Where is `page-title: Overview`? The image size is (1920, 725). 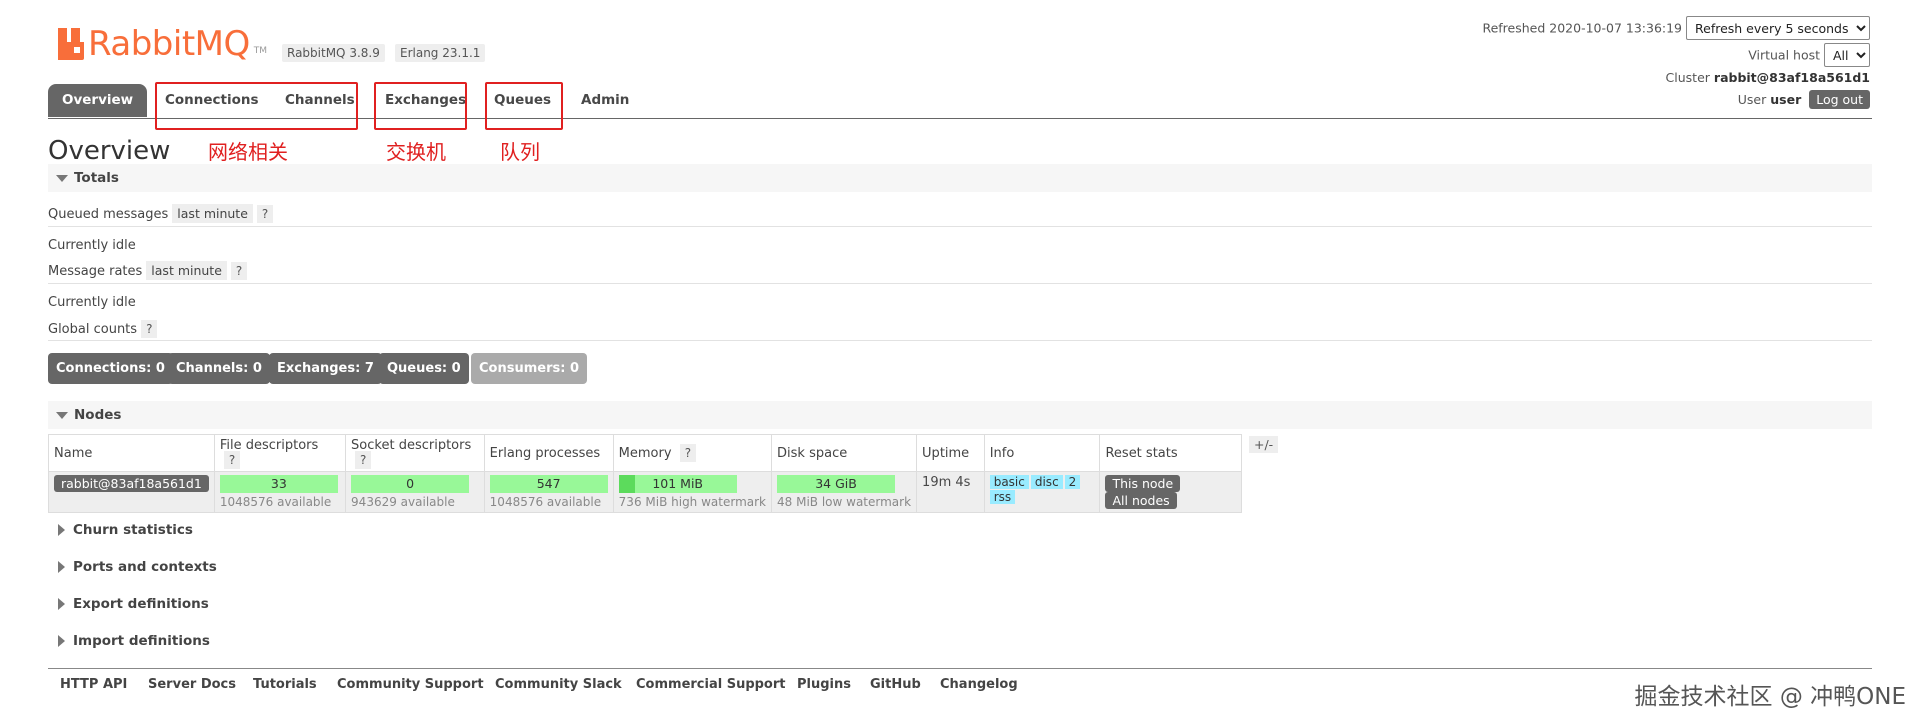 page-title: Overview is located at coordinates (109, 151).